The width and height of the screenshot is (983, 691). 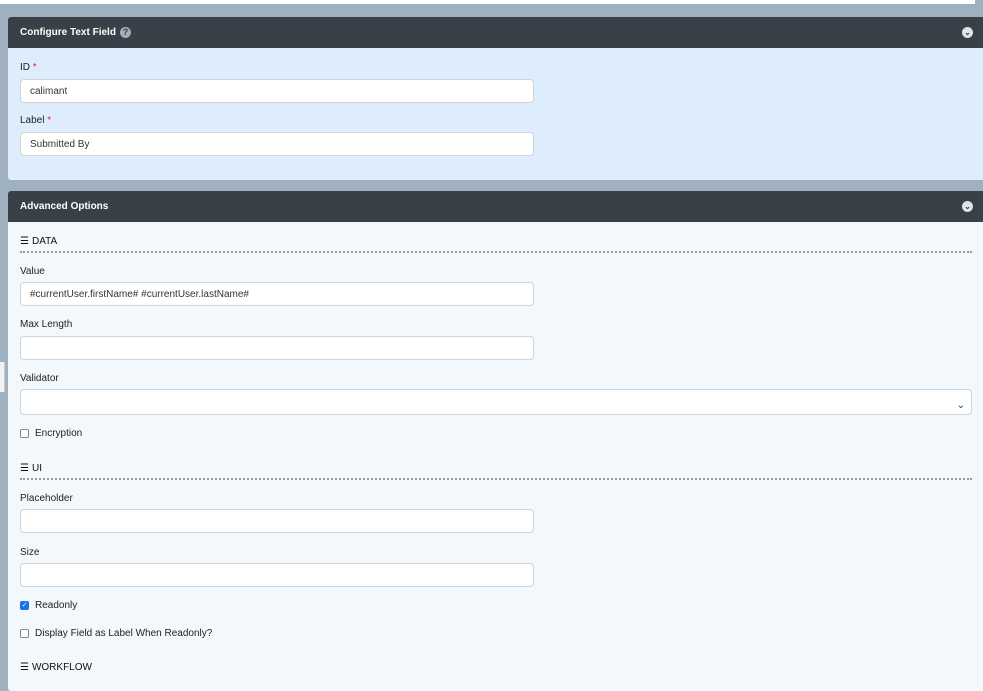 What do you see at coordinates (495, 32) in the screenshot?
I see `panel-header: Configure Text Field ? ⌄` at bounding box center [495, 32].